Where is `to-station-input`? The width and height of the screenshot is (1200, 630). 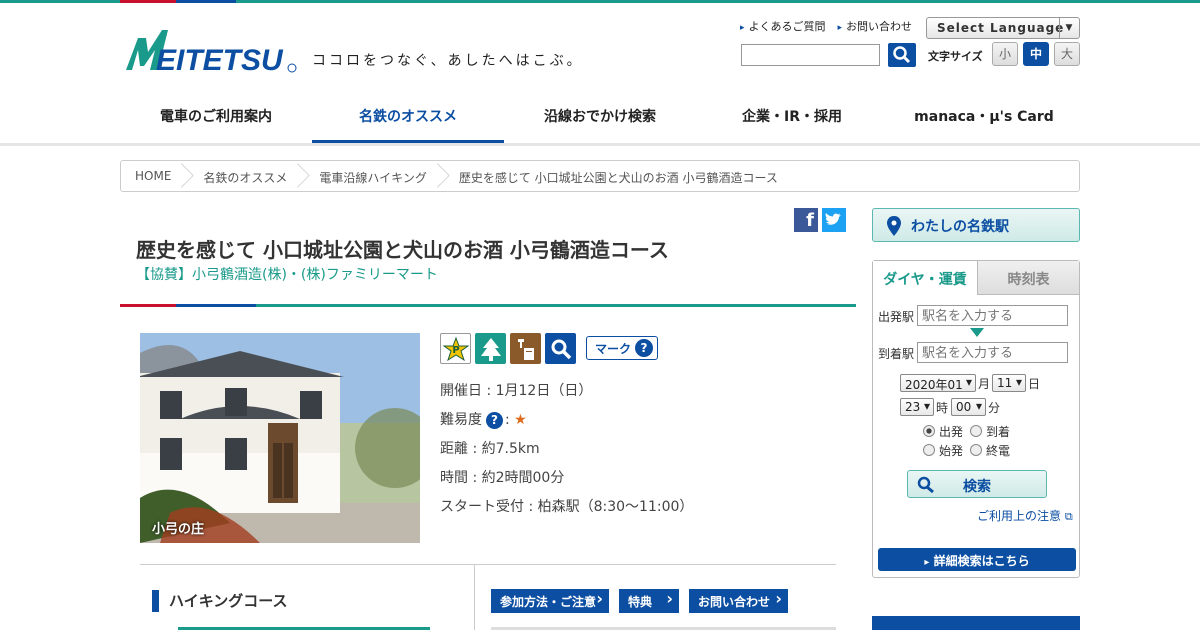 to-station-input is located at coordinates (992, 352).